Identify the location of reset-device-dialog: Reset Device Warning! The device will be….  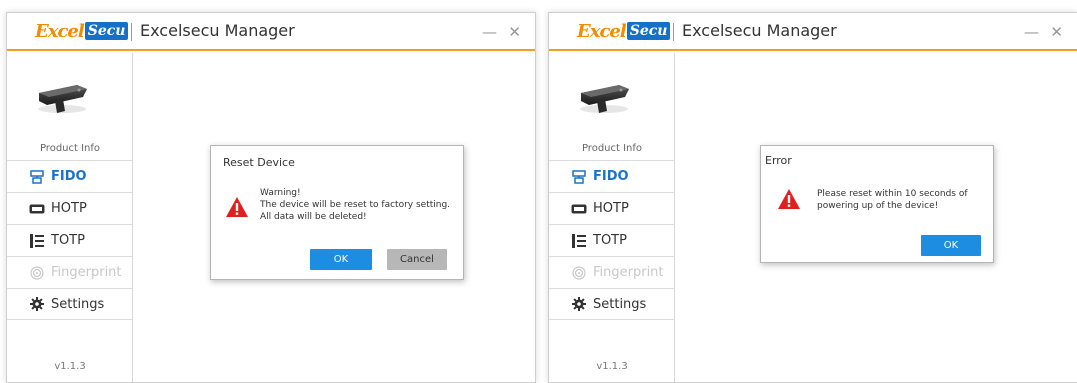
(337, 212).